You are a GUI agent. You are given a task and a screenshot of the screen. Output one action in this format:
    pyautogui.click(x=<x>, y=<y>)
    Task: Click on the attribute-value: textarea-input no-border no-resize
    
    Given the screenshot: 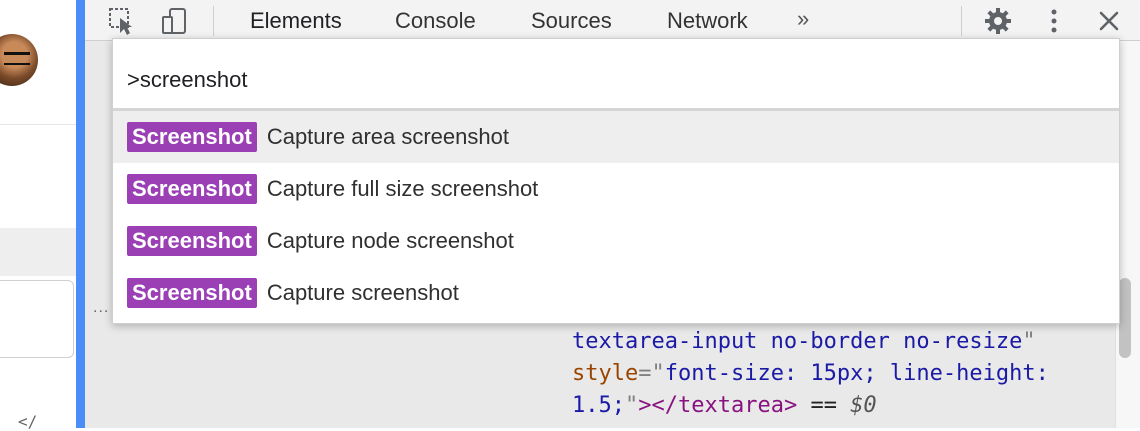 What is the action you would take?
    pyautogui.click(x=797, y=341)
    